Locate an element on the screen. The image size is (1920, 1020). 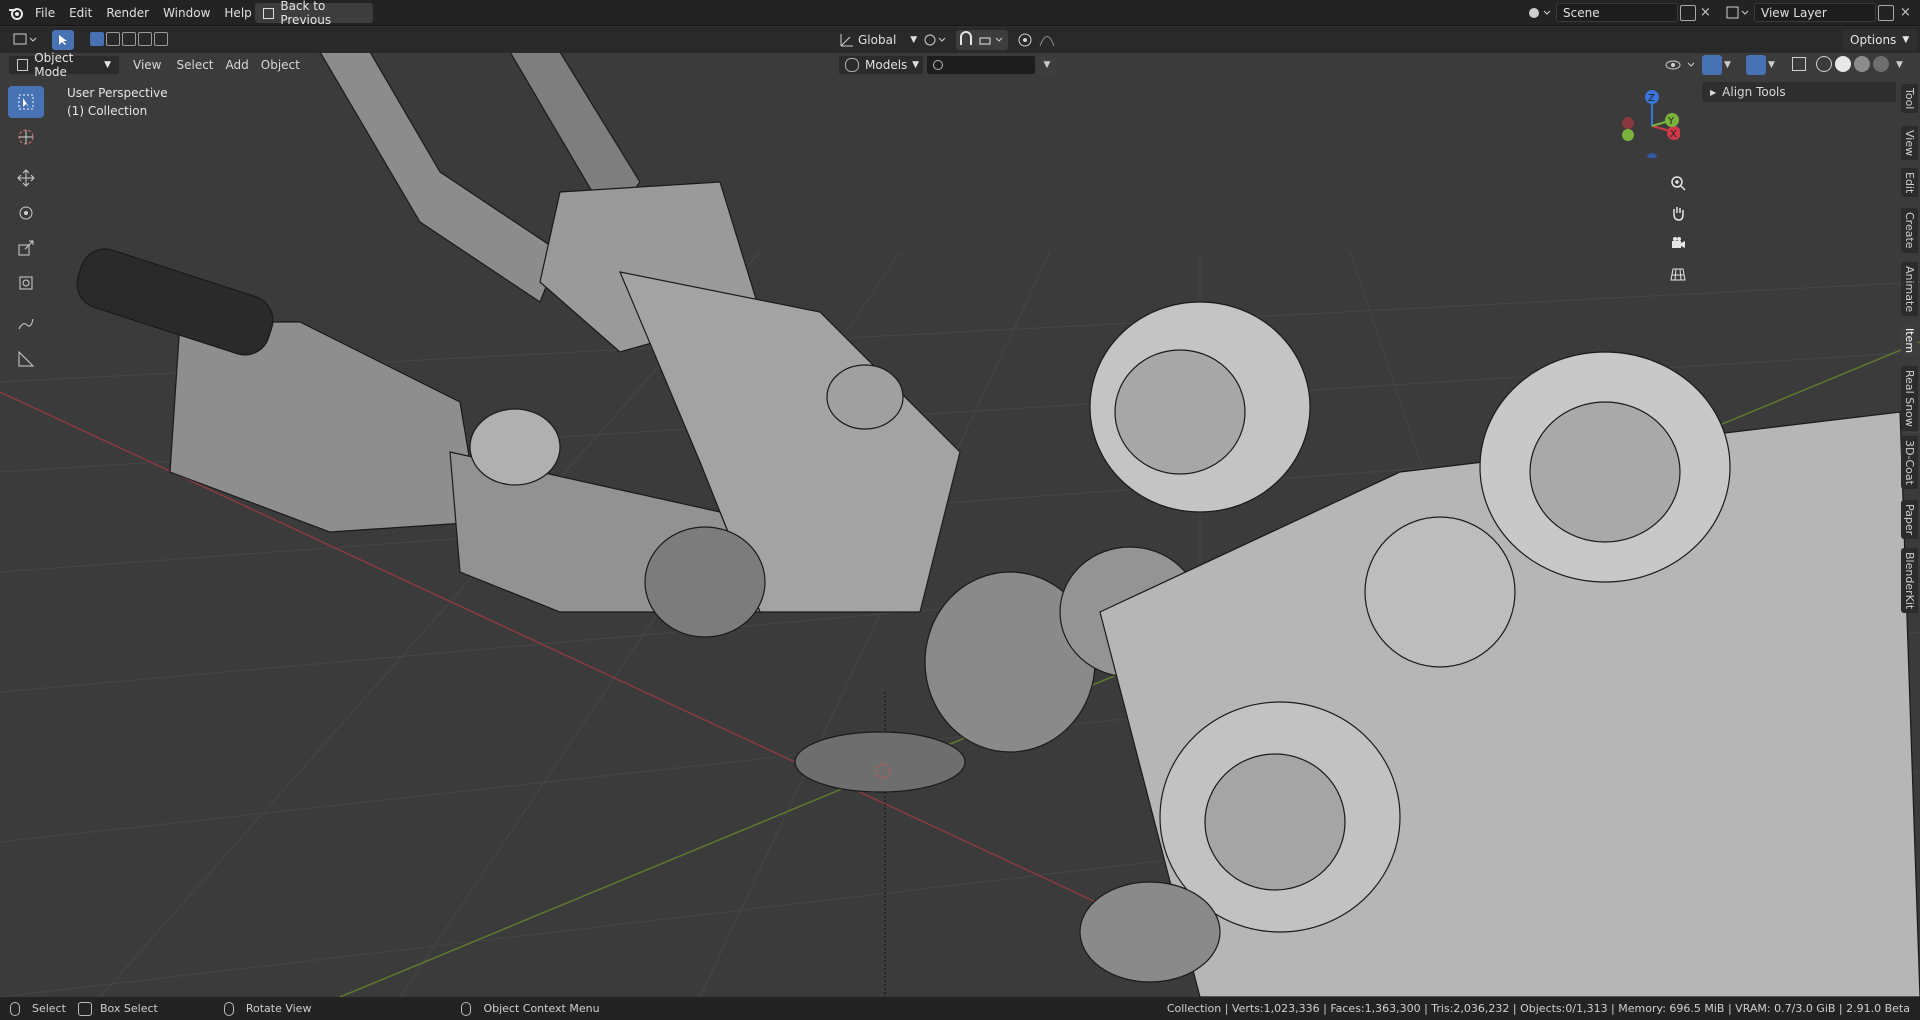
scale-tool-icon is located at coordinates (26, 248).